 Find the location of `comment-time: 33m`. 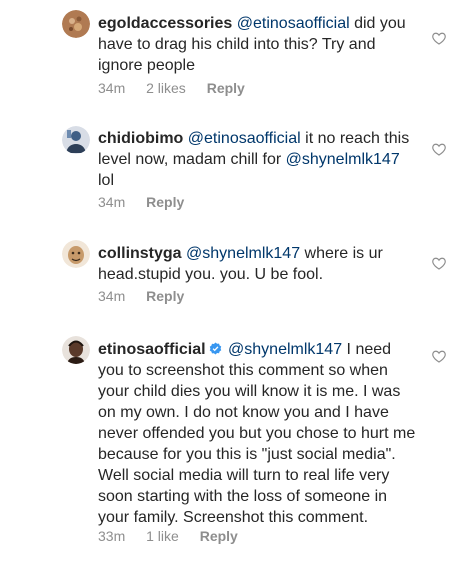

comment-time: 33m is located at coordinates (112, 536).